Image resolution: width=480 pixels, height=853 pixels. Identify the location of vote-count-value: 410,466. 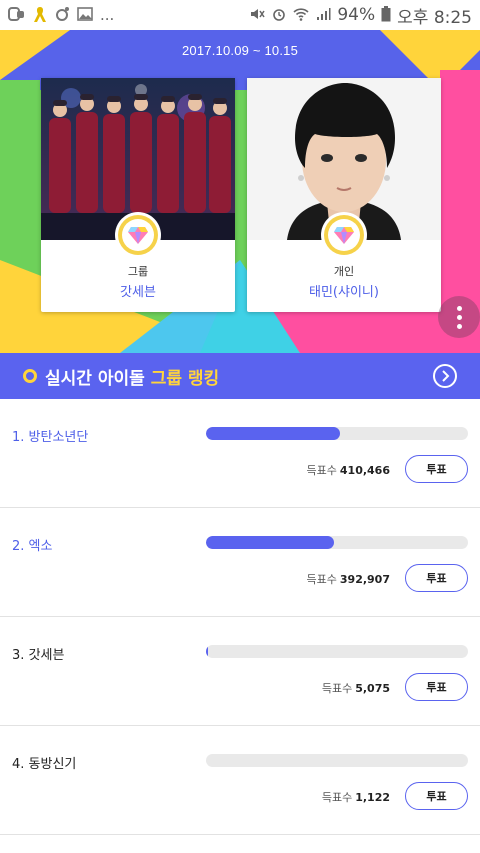
(364, 470).